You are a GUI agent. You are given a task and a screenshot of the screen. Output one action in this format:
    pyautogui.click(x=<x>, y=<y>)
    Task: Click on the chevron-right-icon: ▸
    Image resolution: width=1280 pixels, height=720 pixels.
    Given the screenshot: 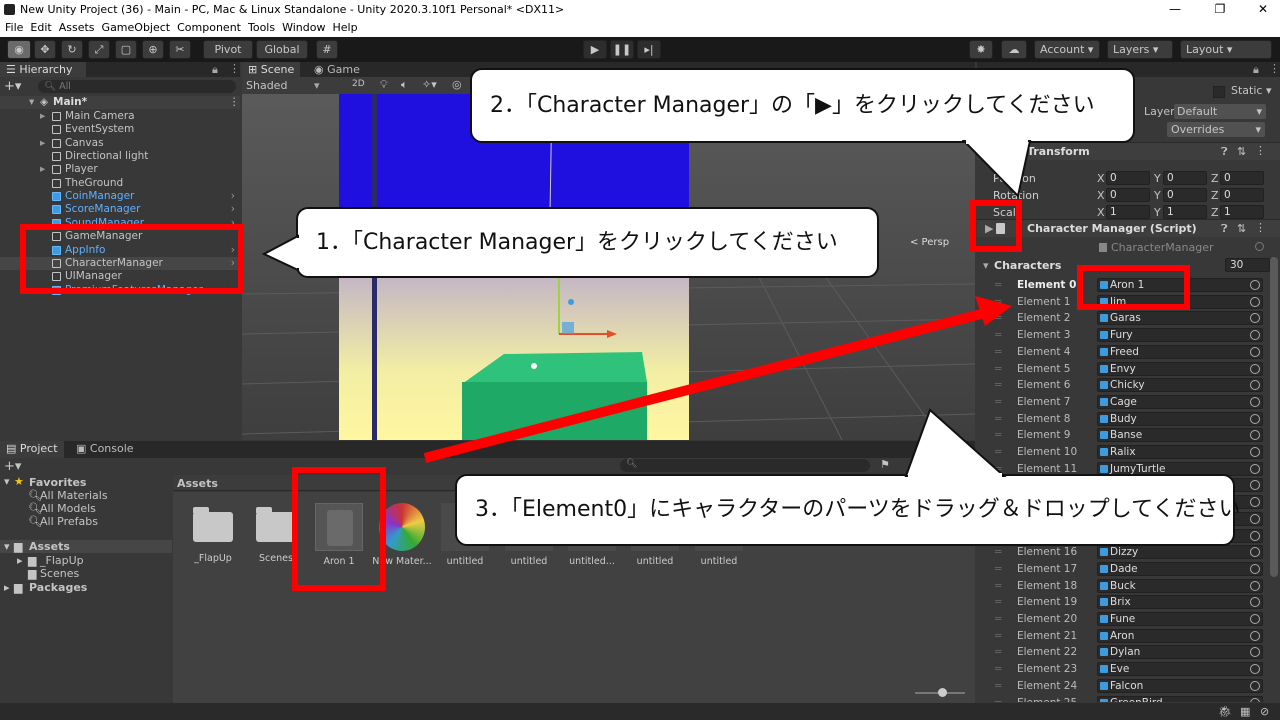 What is the action you would take?
    pyautogui.click(x=42, y=169)
    